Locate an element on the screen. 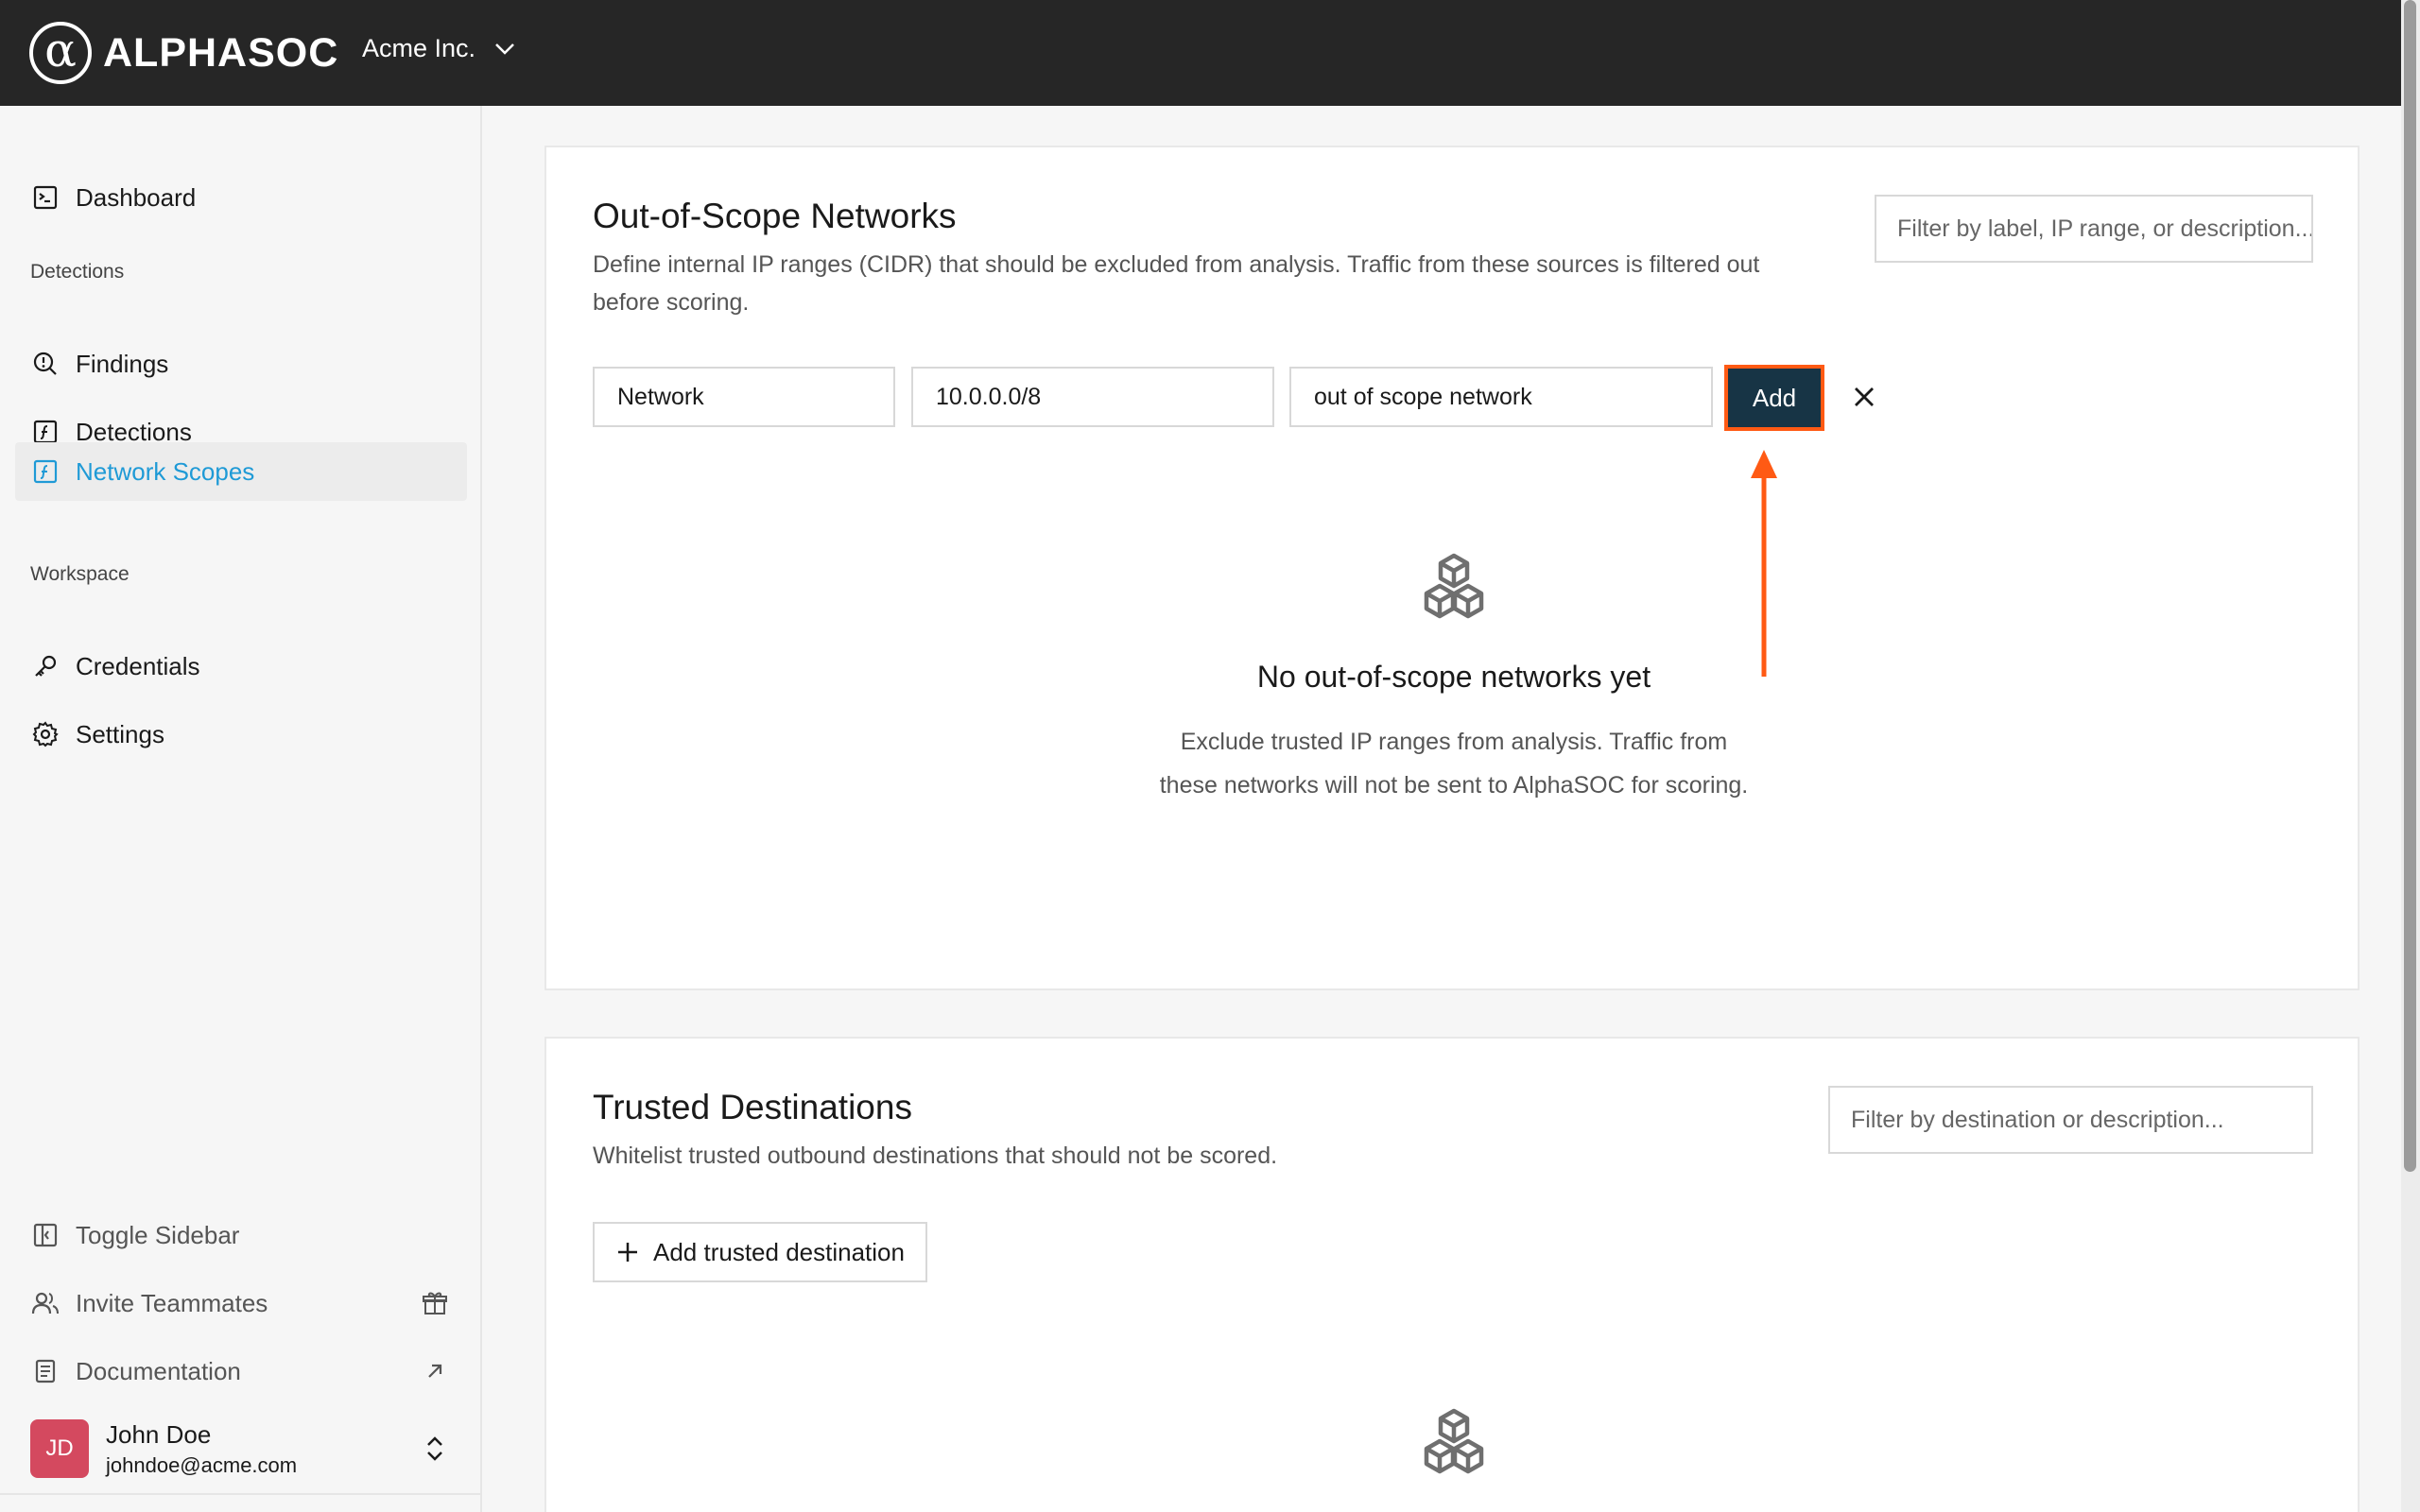  sidebar-item-findings: Findings is located at coordinates (241, 364).